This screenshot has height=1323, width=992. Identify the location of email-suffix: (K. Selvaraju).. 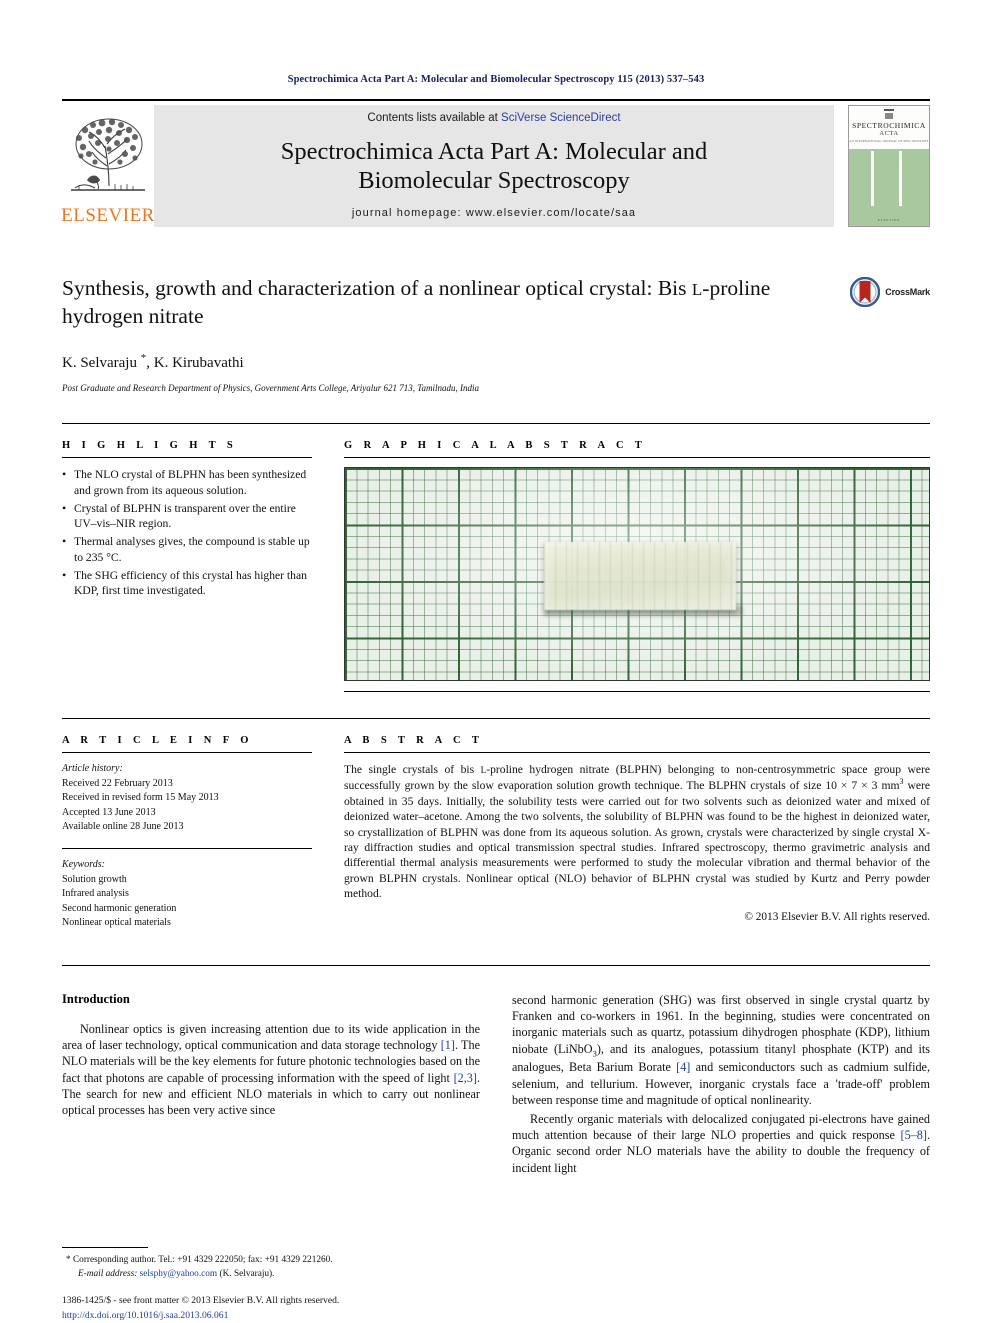
(246, 1273).